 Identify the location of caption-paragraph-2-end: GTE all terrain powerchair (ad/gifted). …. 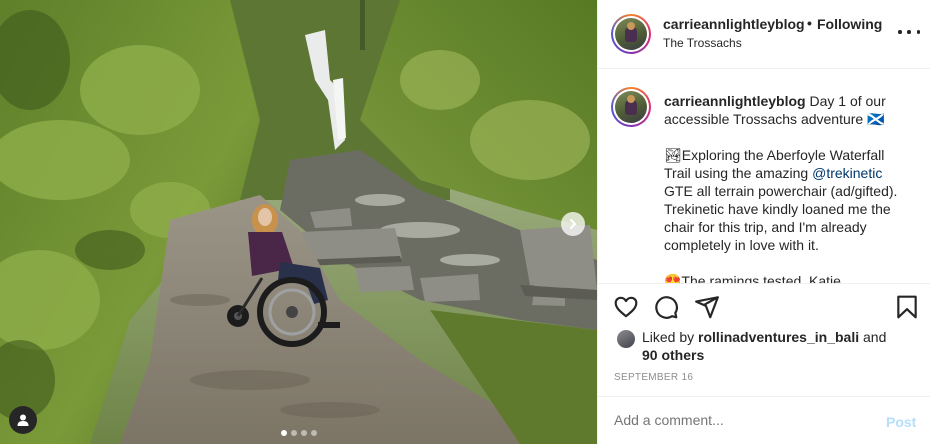
(781, 218).